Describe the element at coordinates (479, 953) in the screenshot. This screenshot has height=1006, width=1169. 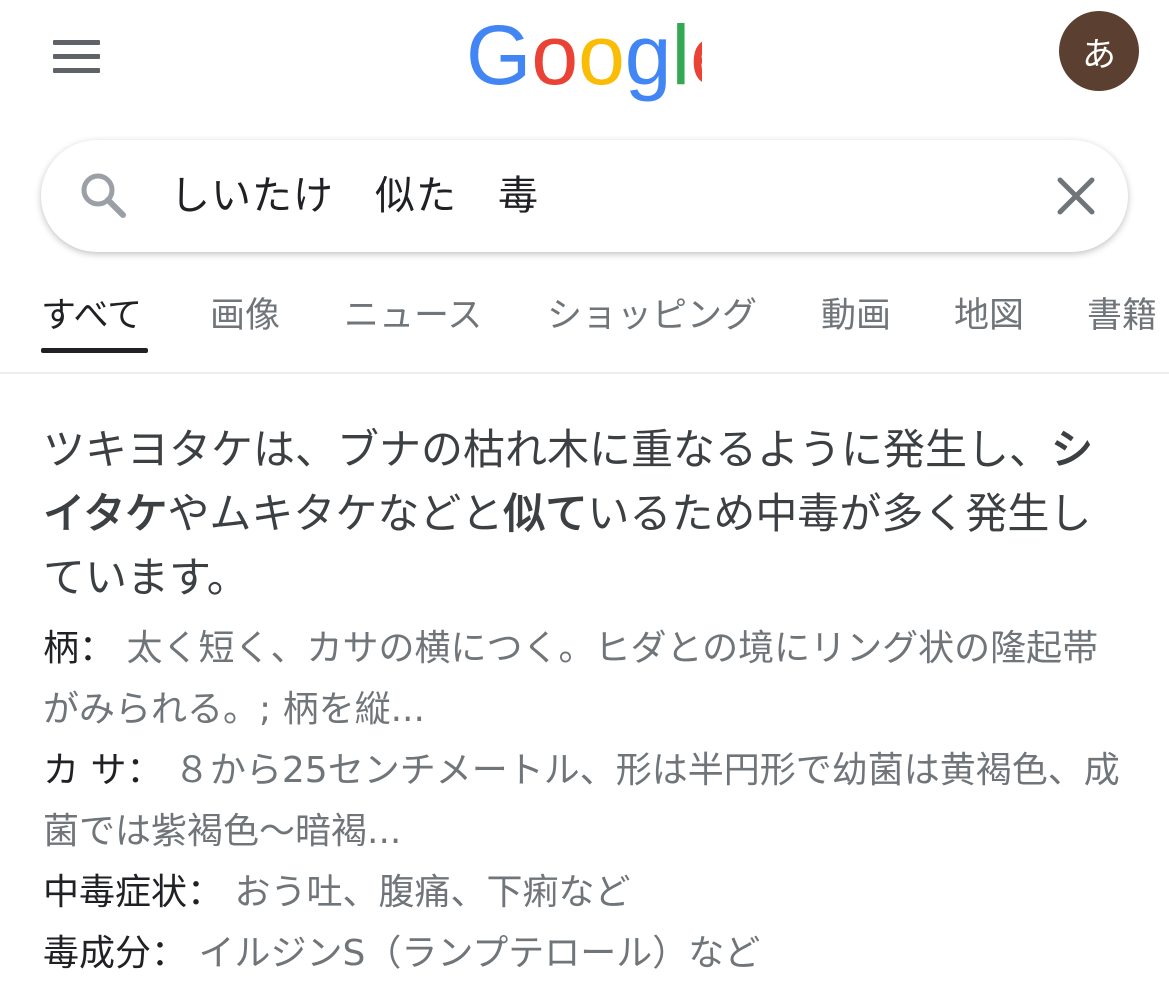
I see `fact-value: イルジンS（ランプテロール）など` at that location.